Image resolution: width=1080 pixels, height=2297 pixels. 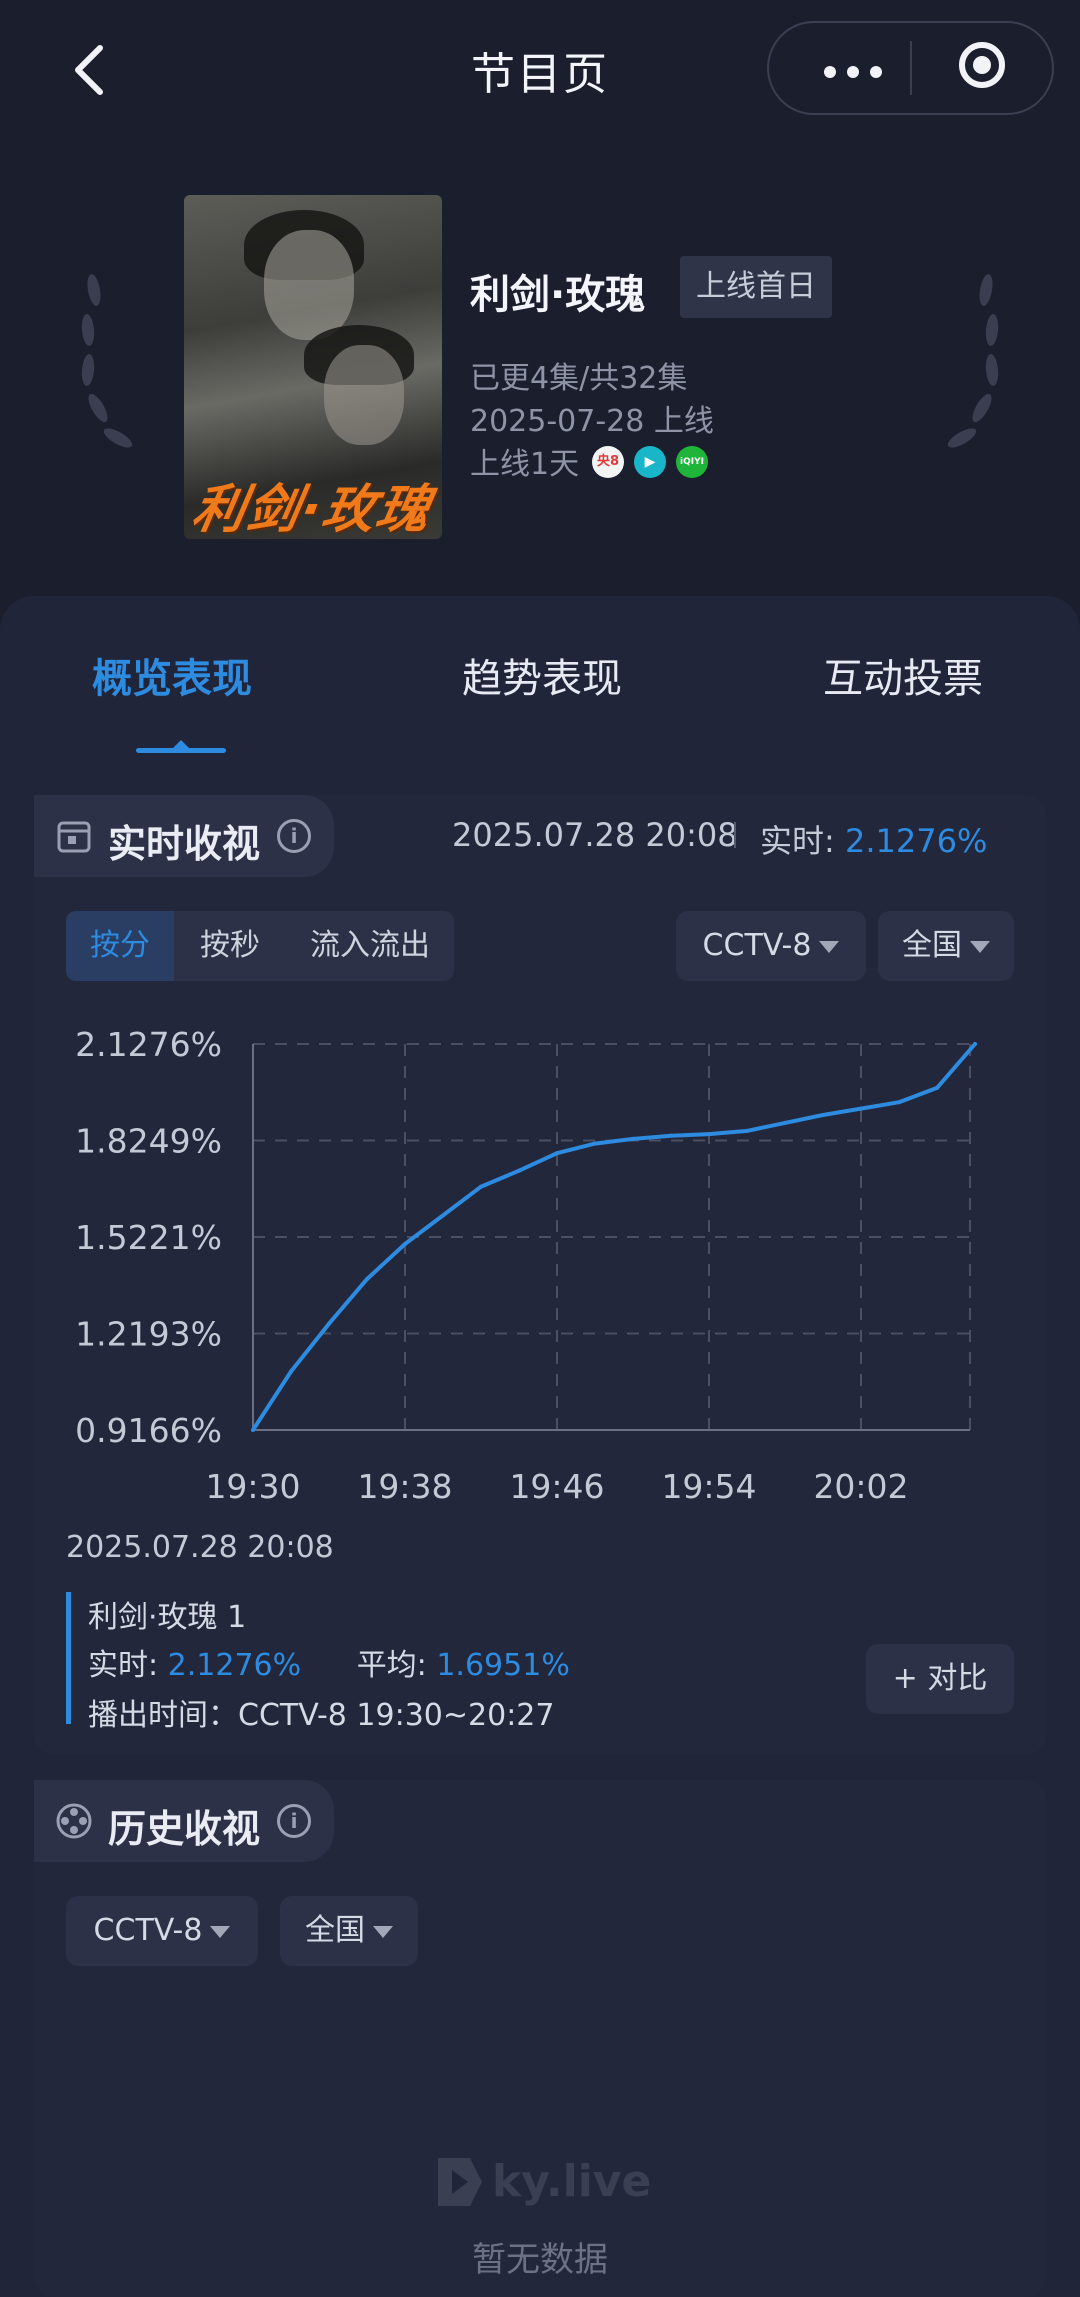 I want to click on tooltip-values: 实时: 2.1276% 平均: 1.6951%, so click(x=329, y=1662).